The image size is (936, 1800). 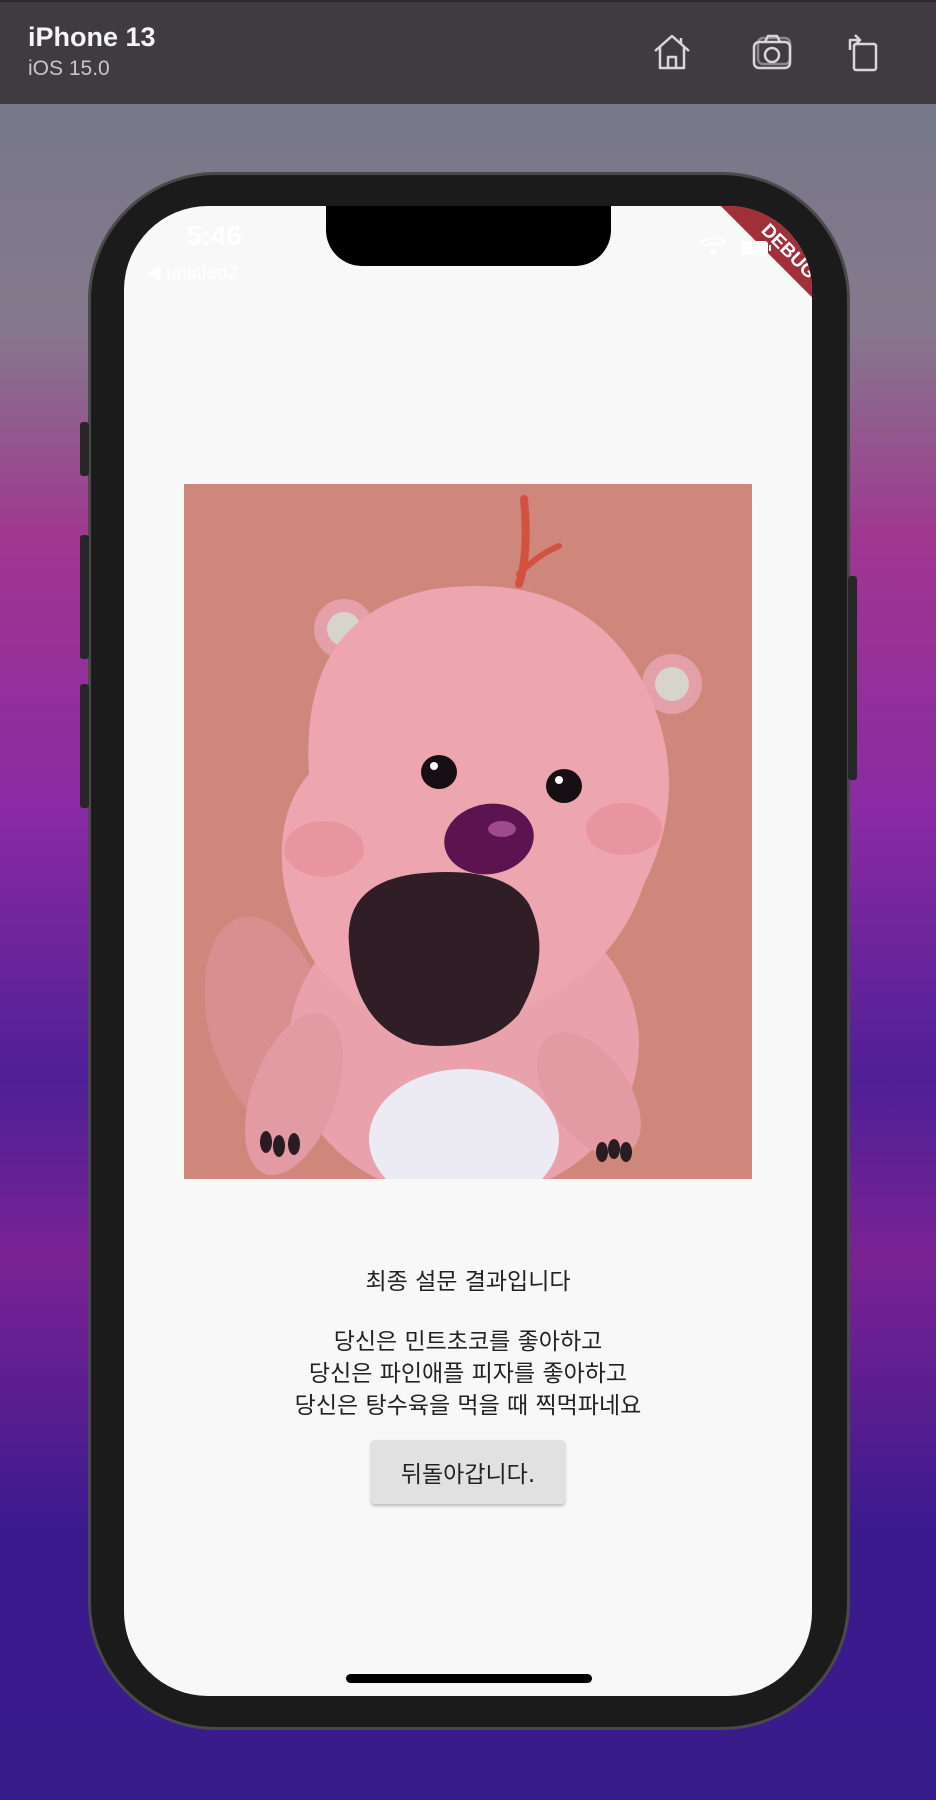 What do you see at coordinates (468, 1282) in the screenshot?
I see `result-title: 최종 설문 결과입니다` at bounding box center [468, 1282].